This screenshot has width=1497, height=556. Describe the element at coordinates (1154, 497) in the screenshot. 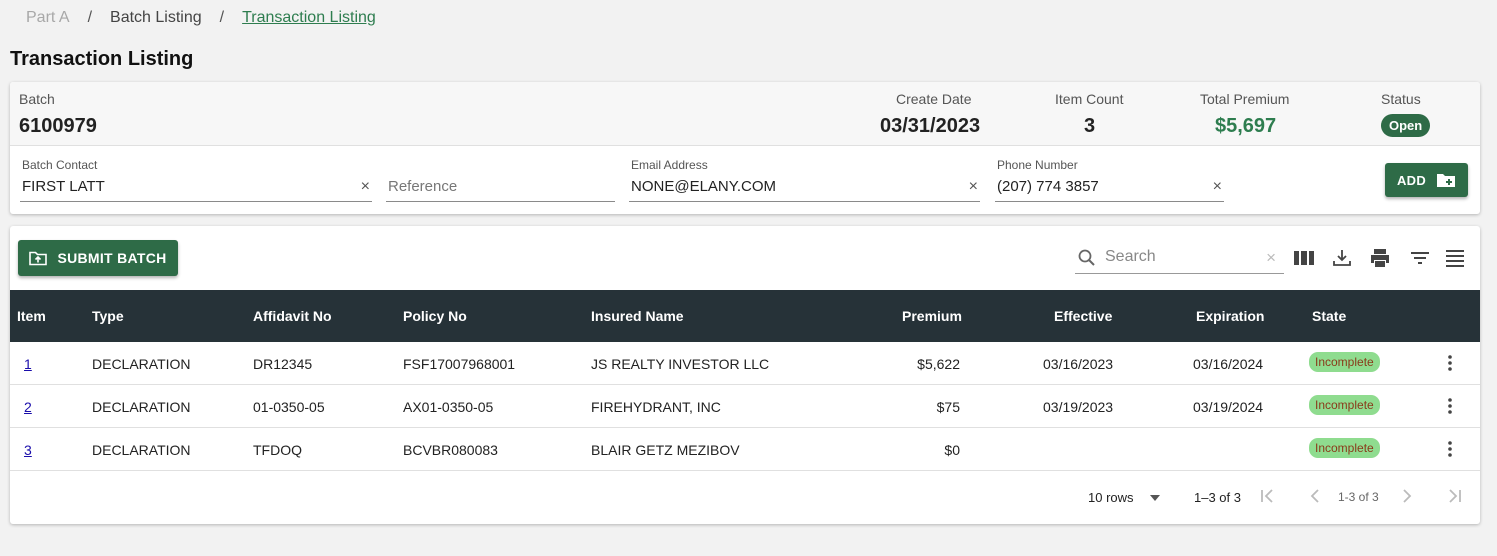

I see `caret-down-icon` at that location.